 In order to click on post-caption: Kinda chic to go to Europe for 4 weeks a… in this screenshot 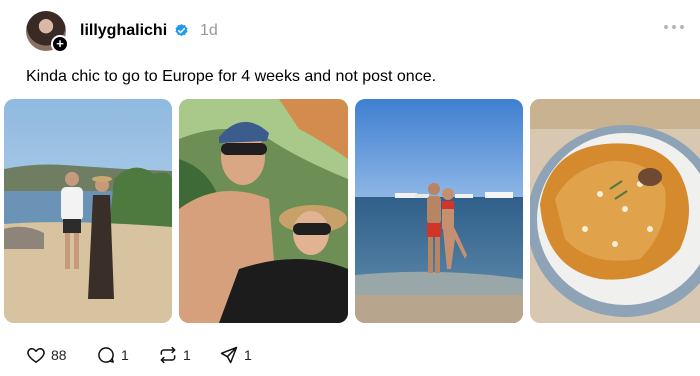, I will do `click(231, 76)`.